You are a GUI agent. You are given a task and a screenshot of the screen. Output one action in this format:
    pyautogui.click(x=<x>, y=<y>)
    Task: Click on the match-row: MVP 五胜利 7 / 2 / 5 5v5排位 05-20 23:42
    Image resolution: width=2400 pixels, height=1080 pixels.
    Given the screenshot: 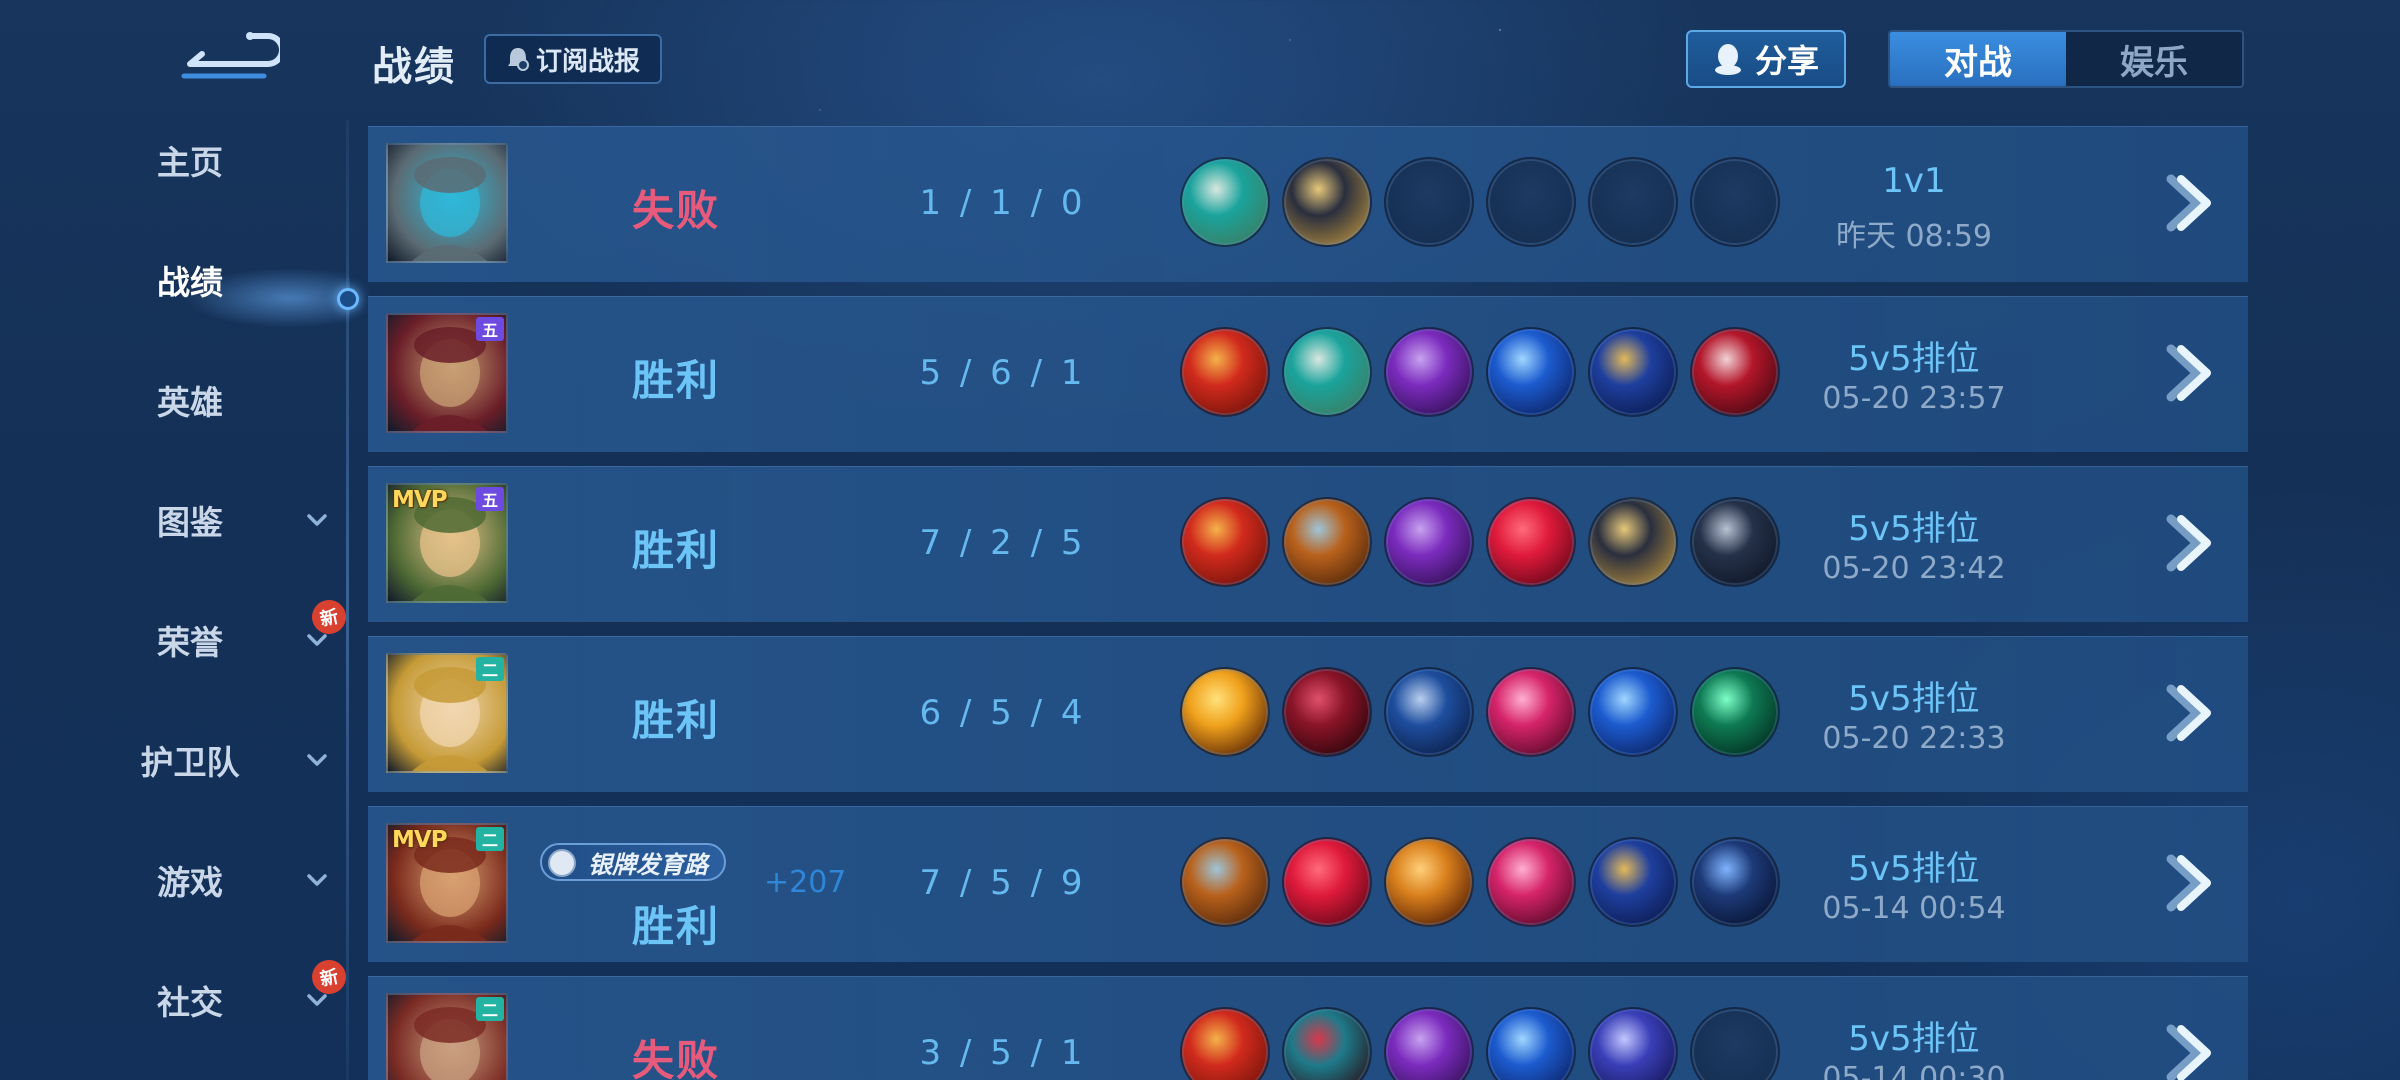 What is the action you would take?
    pyautogui.click(x=1308, y=544)
    